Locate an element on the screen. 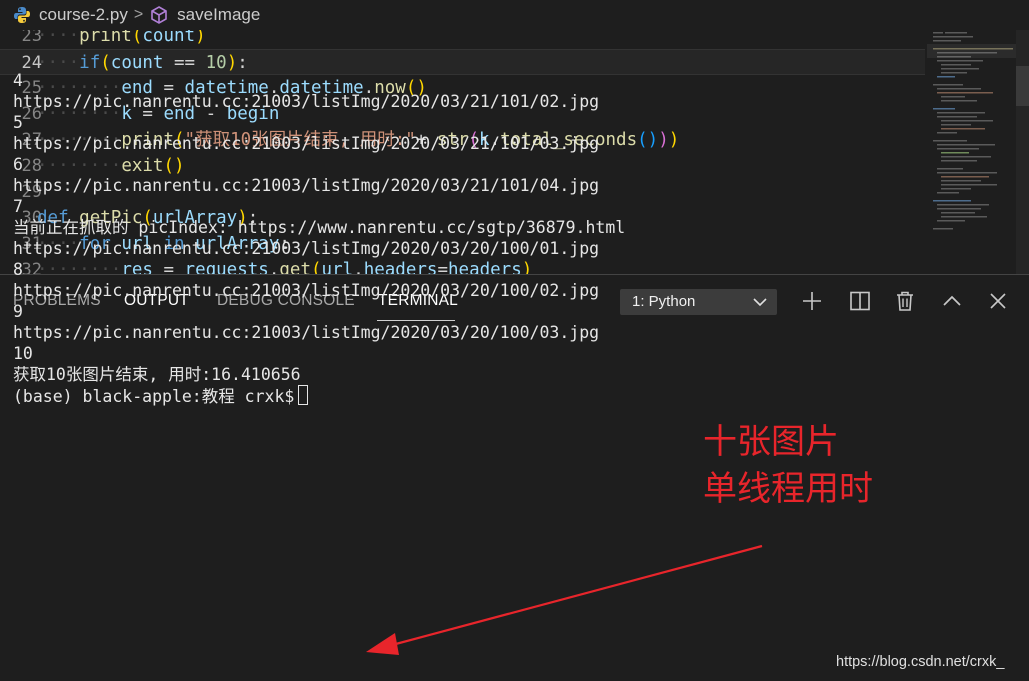 The width and height of the screenshot is (1029, 681). python-file-icon is located at coordinates (22, 15).